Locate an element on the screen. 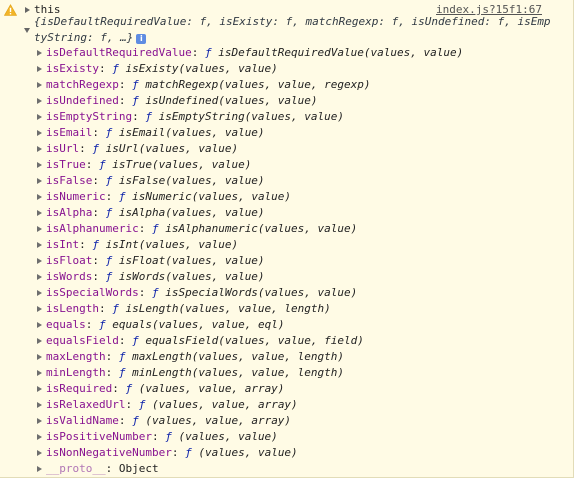  function-signature: isEmail(values, value) is located at coordinates (191, 132).